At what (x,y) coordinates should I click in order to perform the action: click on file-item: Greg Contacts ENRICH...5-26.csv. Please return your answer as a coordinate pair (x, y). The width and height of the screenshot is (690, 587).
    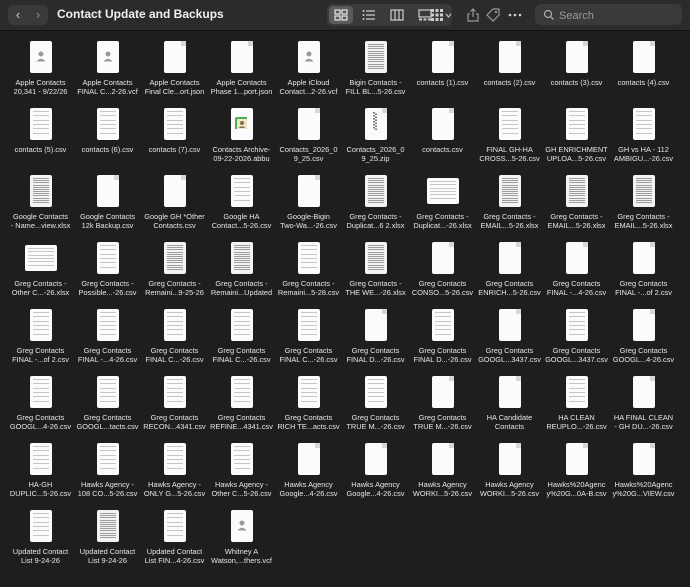
    Looking at the image, I should click on (509, 272).